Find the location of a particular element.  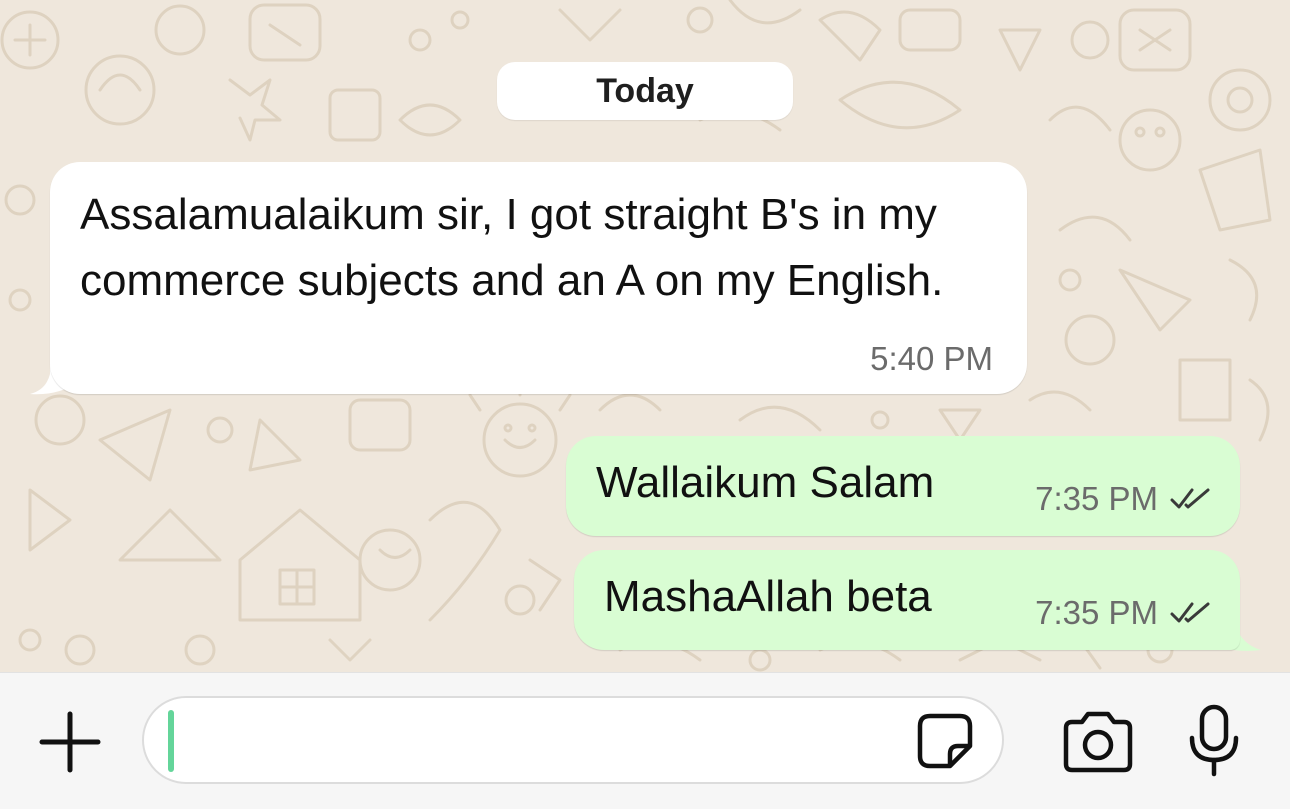

message-field is located at coordinates (573, 740).